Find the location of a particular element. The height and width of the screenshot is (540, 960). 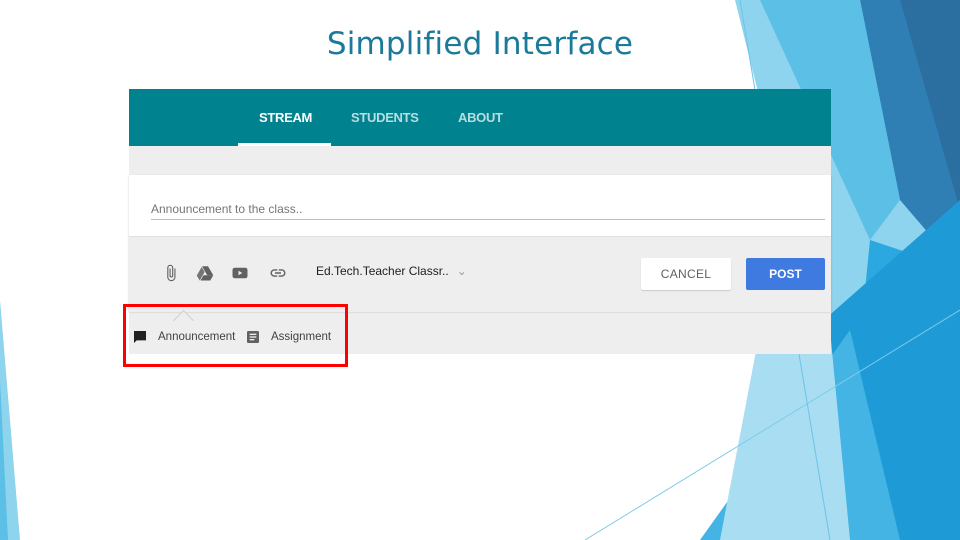

class-selector-label: Ed.Tech.Teacher Classr.. is located at coordinates (382, 271).